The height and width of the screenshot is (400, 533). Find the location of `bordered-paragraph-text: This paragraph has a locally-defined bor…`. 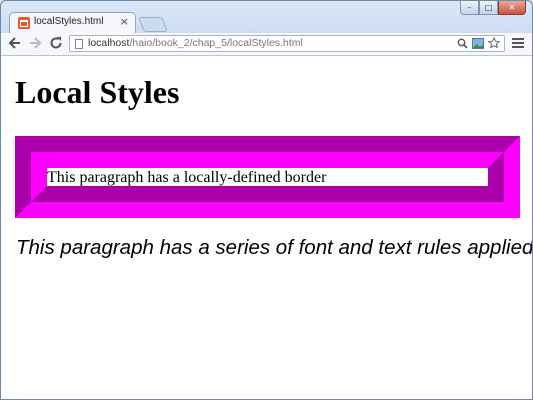

bordered-paragraph-text: This paragraph has a locally-defined bor… is located at coordinates (267, 177).